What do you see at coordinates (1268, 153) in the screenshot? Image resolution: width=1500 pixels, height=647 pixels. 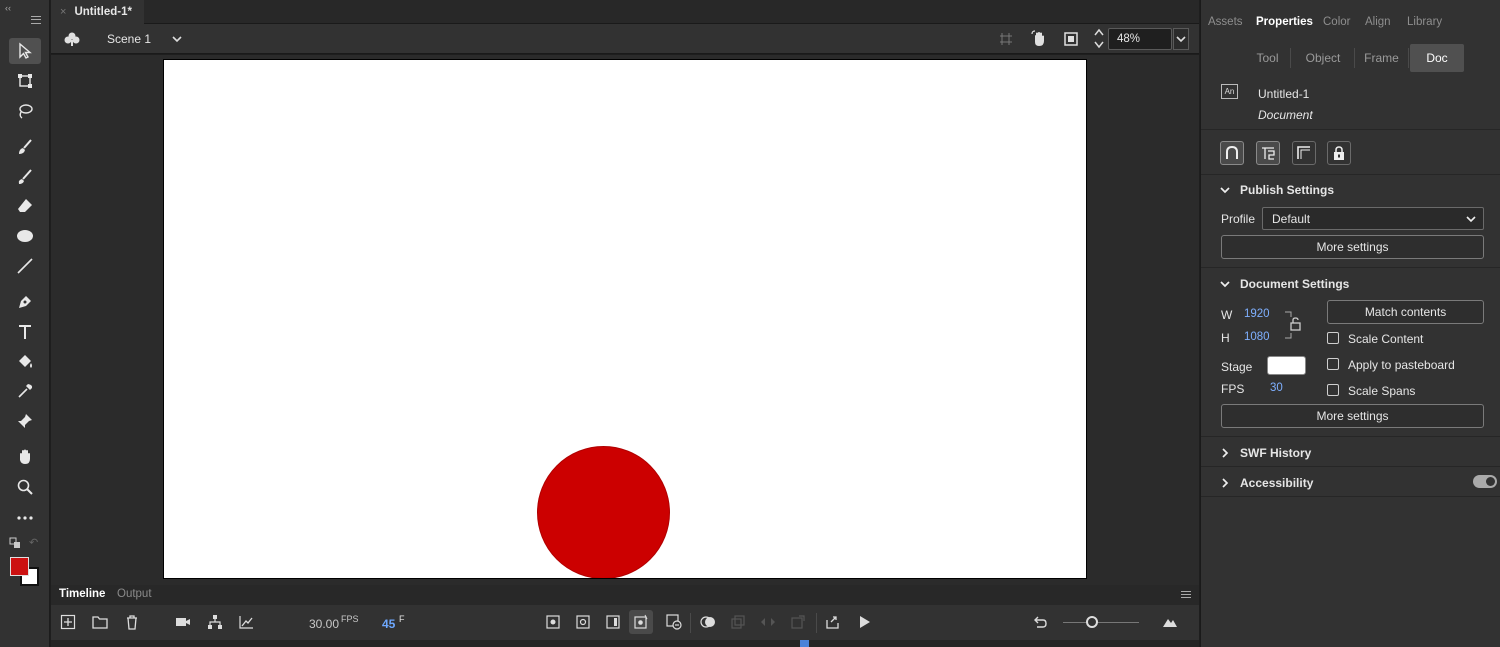 I see `snap-to-pixels-icon` at bounding box center [1268, 153].